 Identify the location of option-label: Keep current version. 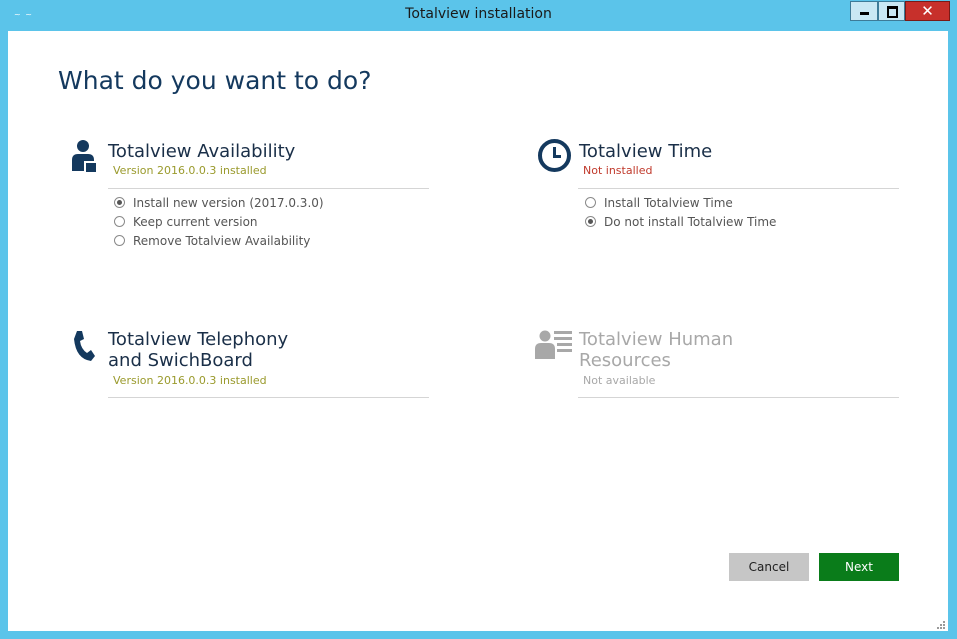
(195, 222).